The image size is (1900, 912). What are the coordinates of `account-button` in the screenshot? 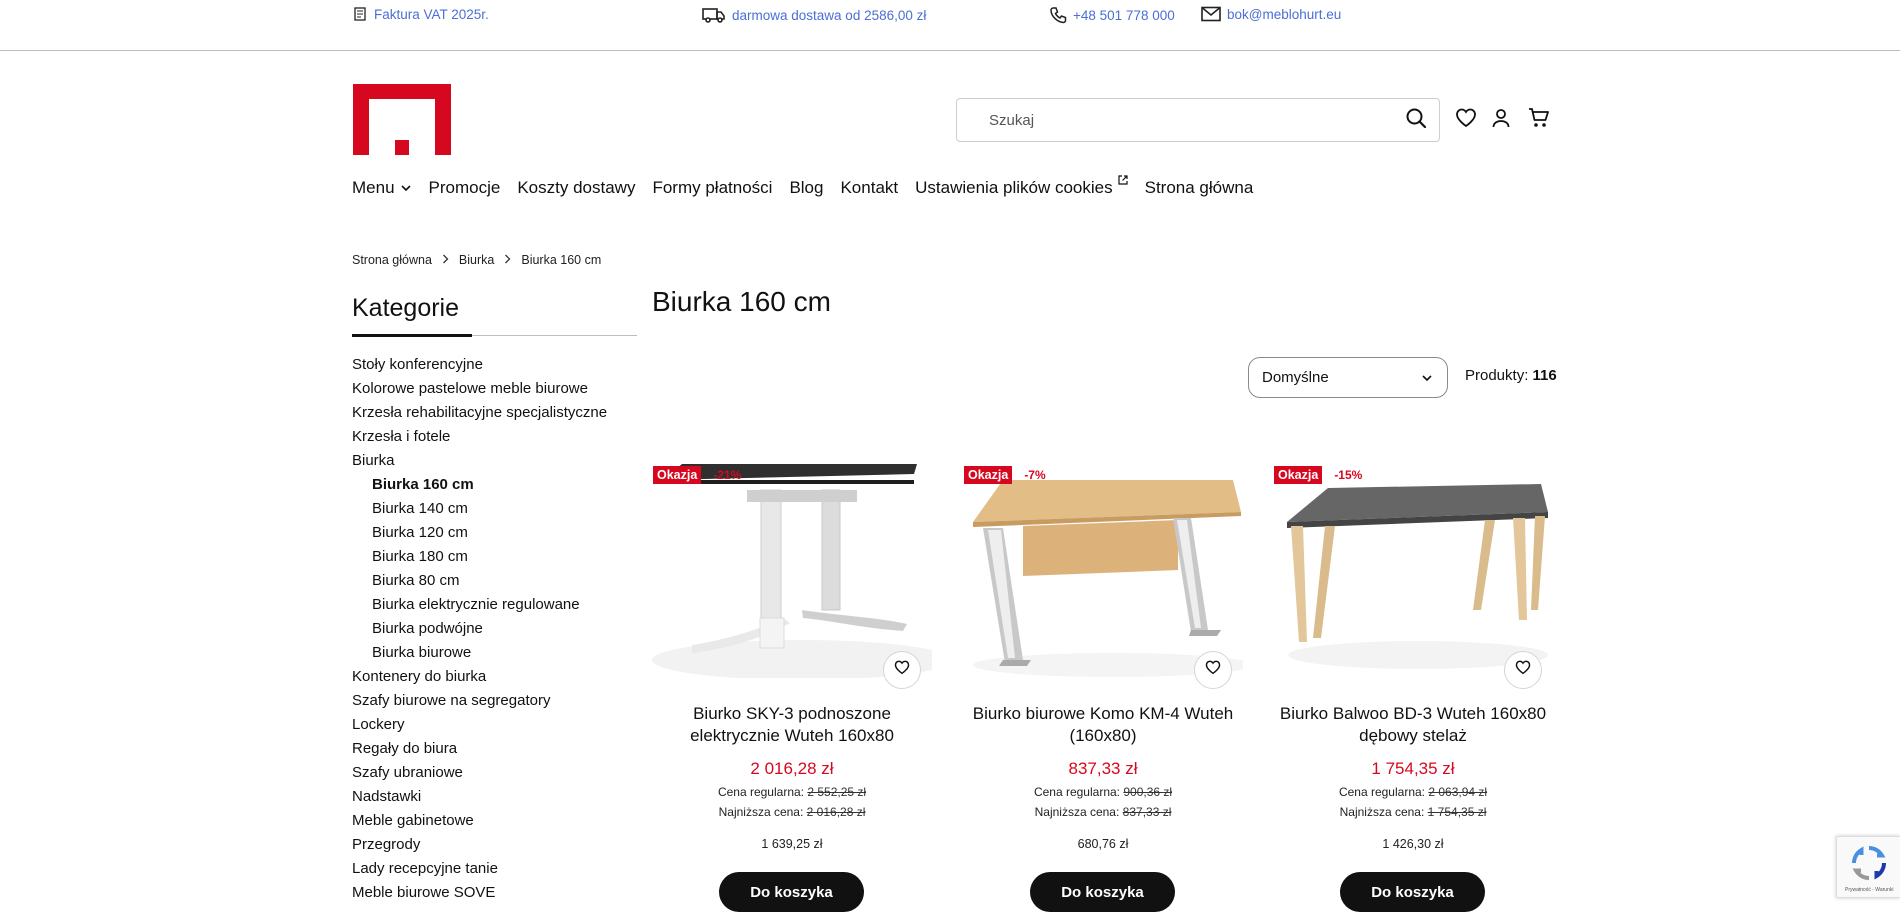 It's located at (1501, 120).